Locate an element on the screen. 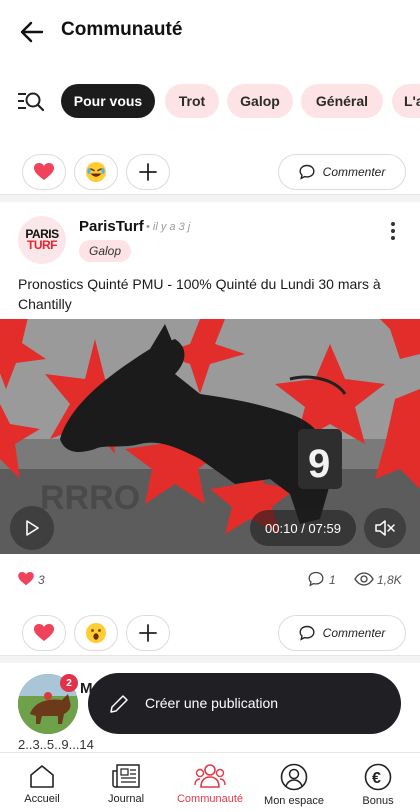 The height and width of the screenshot is (812, 420). more-options-icon is located at coordinates (393, 231).